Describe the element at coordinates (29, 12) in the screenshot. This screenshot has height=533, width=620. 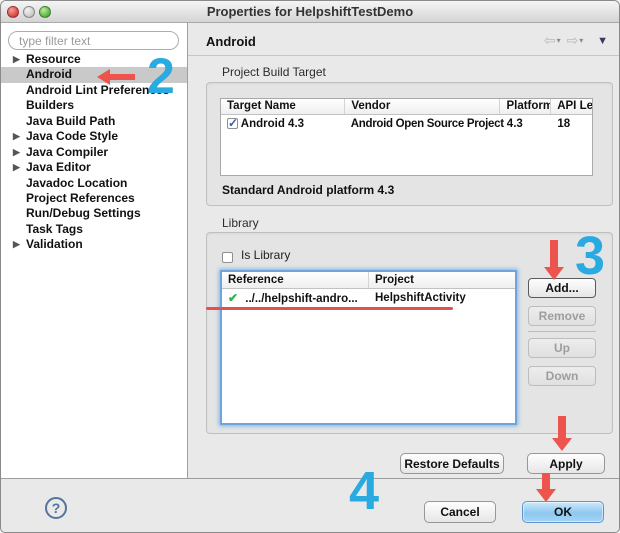
I see `minimize-icon` at that location.